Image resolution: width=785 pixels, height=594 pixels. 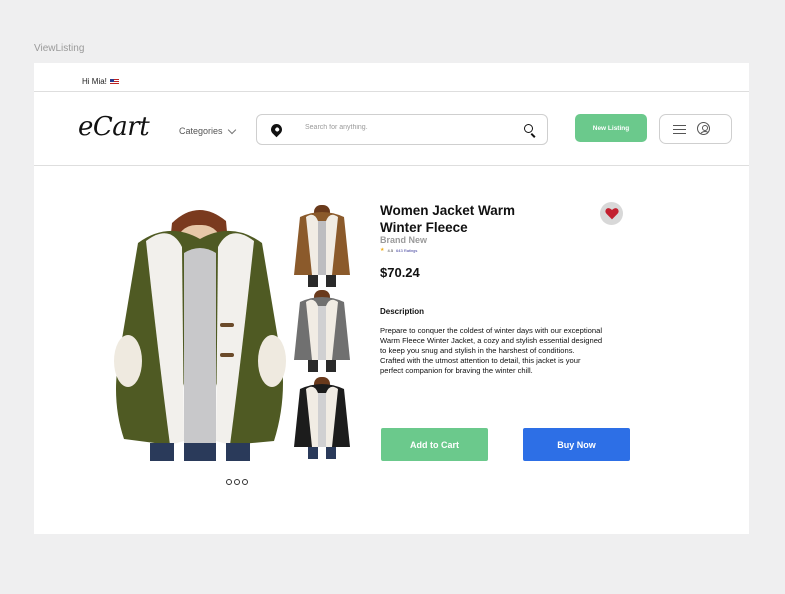 I want to click on categories-label: Categories, so click(x=201, y=131).